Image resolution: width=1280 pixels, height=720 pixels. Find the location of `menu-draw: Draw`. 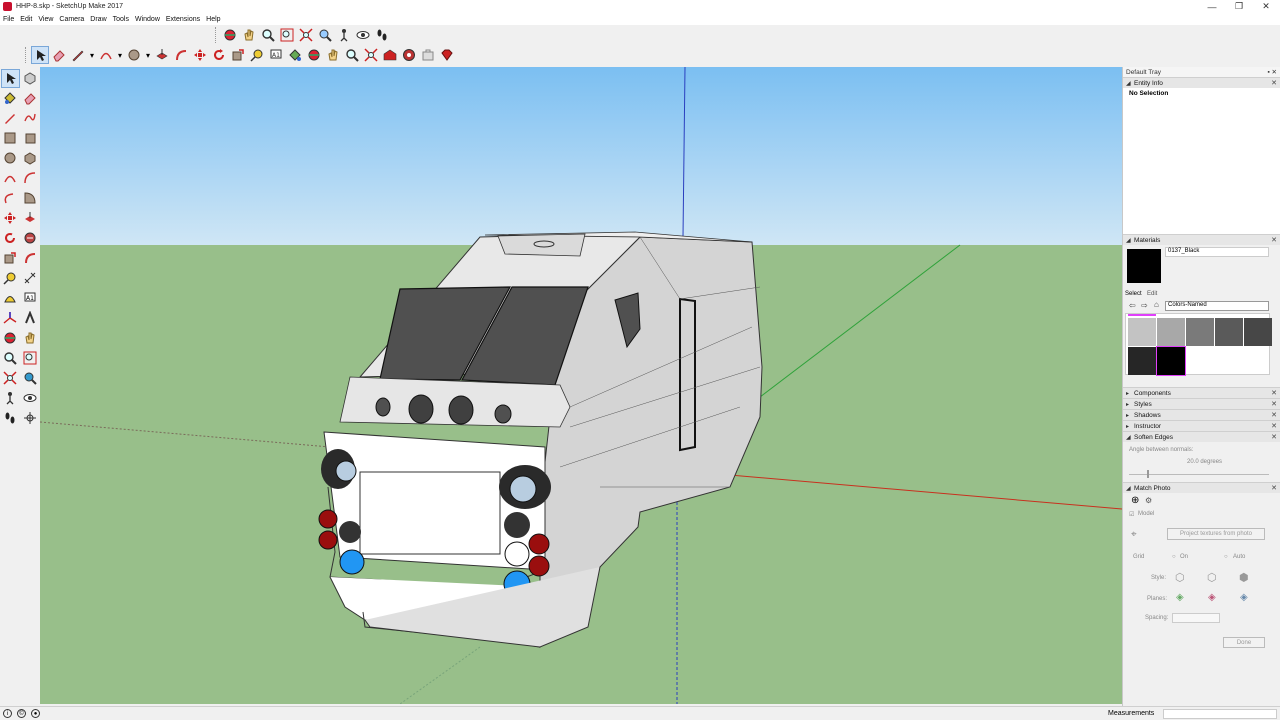

menu-draw: Draw is located at coordinates (98, 19).